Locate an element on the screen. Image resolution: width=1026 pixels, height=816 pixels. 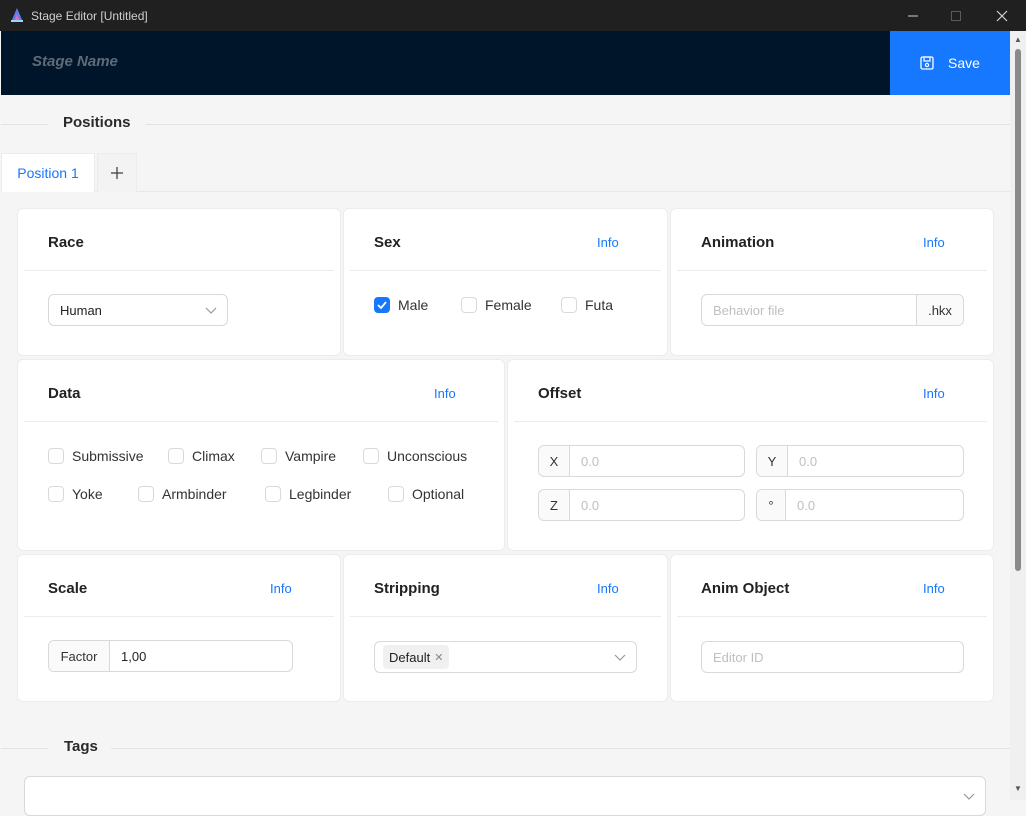
data-info-link: Info is located at coordinates (445, 393).